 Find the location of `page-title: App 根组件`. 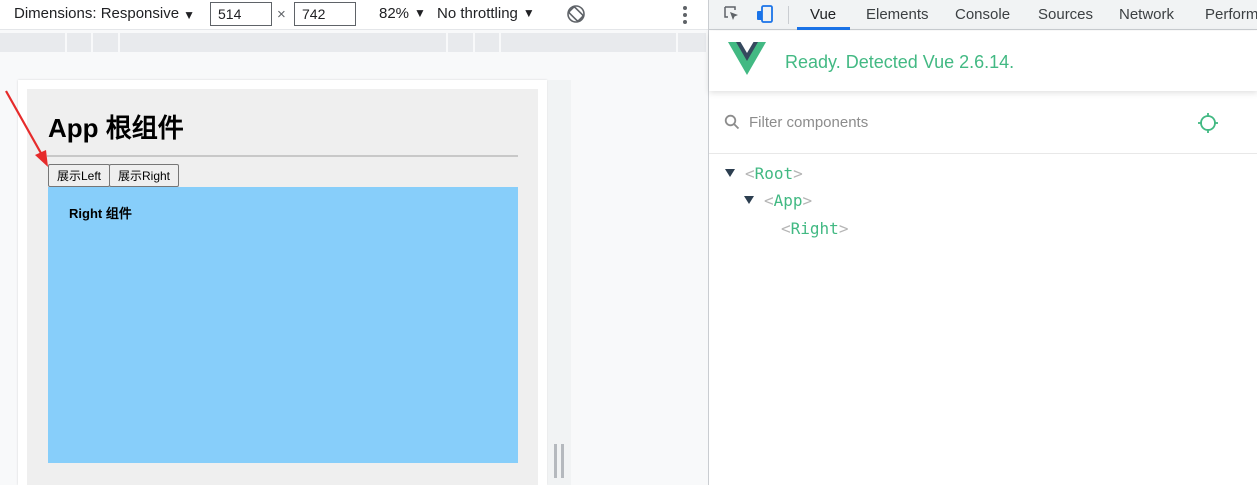

page-title: App 根组件 is located at coordinates (116, 128).